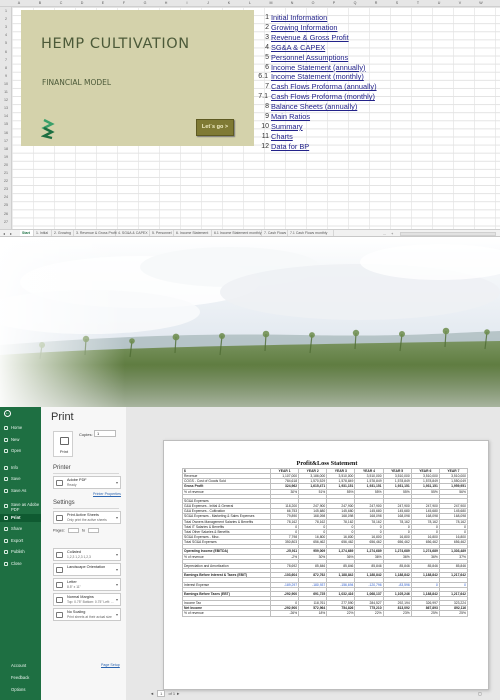  What do you see at coordinates (6, 35) in the screenshot?
I see `row-header: 4` at bounding box center [6, 35].